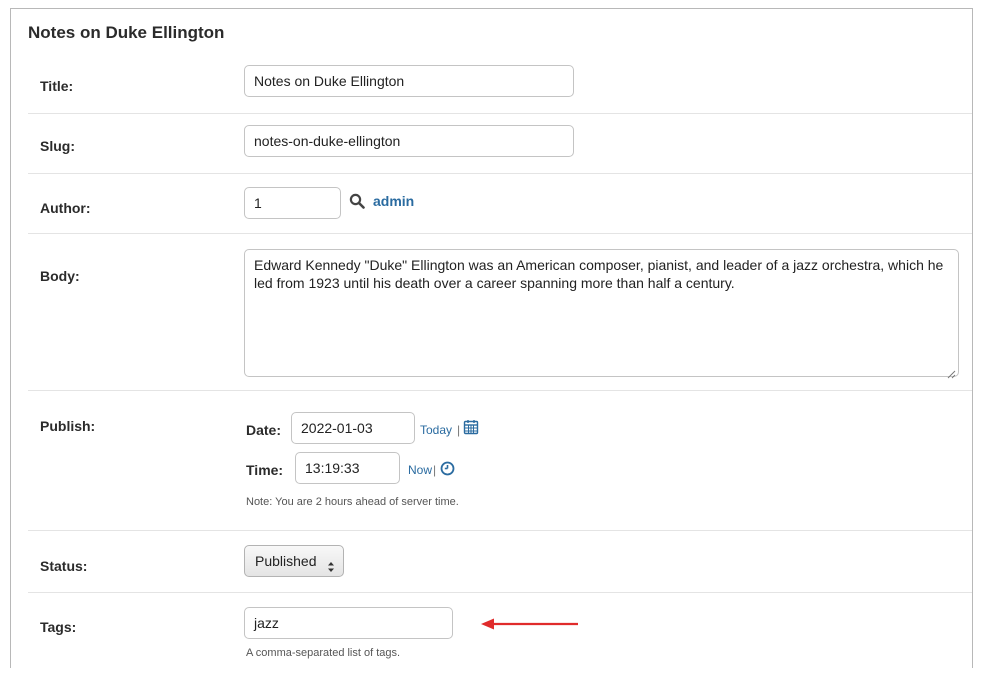 This screenshot has height=673, width=981. What do you see at coordinates (471, 427) in the screenshot?
I see `calendar-icon` at bounding box center [471, 427].